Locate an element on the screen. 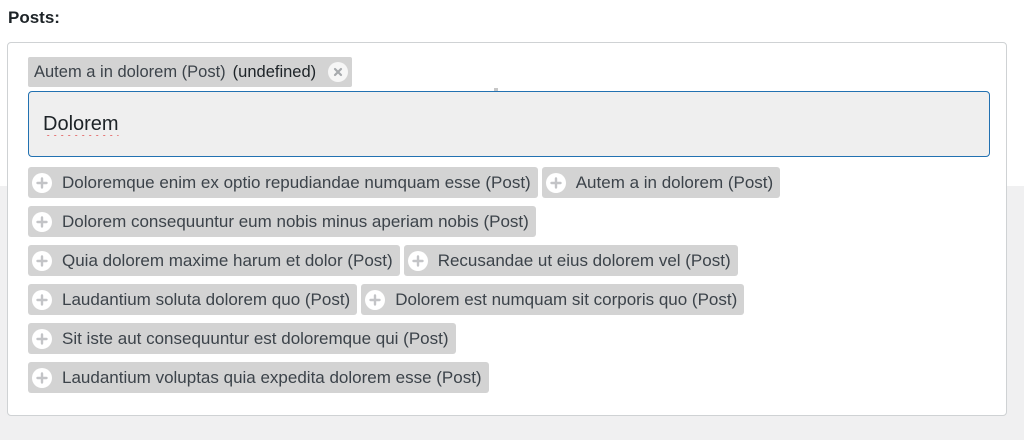 This screenshot has width=1024, height=440. selected-post-chip: Autem a in dolorem (Post) (undefined) is located at coordinates (190, 72).